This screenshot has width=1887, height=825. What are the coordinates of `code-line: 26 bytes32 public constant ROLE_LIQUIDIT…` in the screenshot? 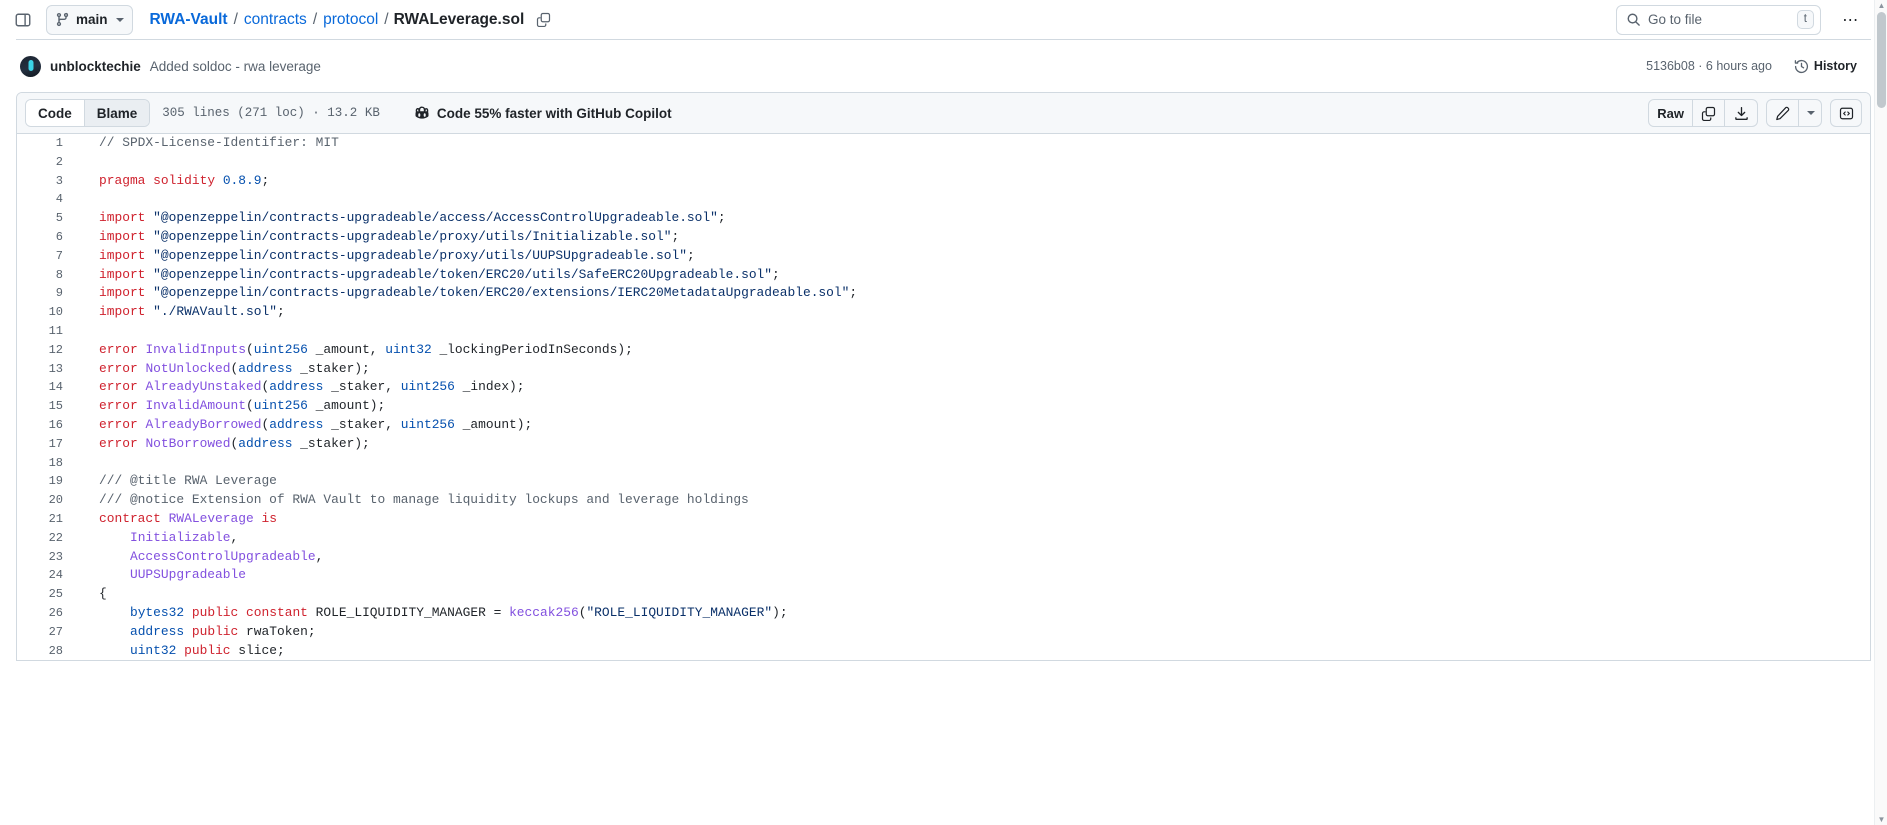 It's located at (943, 613).